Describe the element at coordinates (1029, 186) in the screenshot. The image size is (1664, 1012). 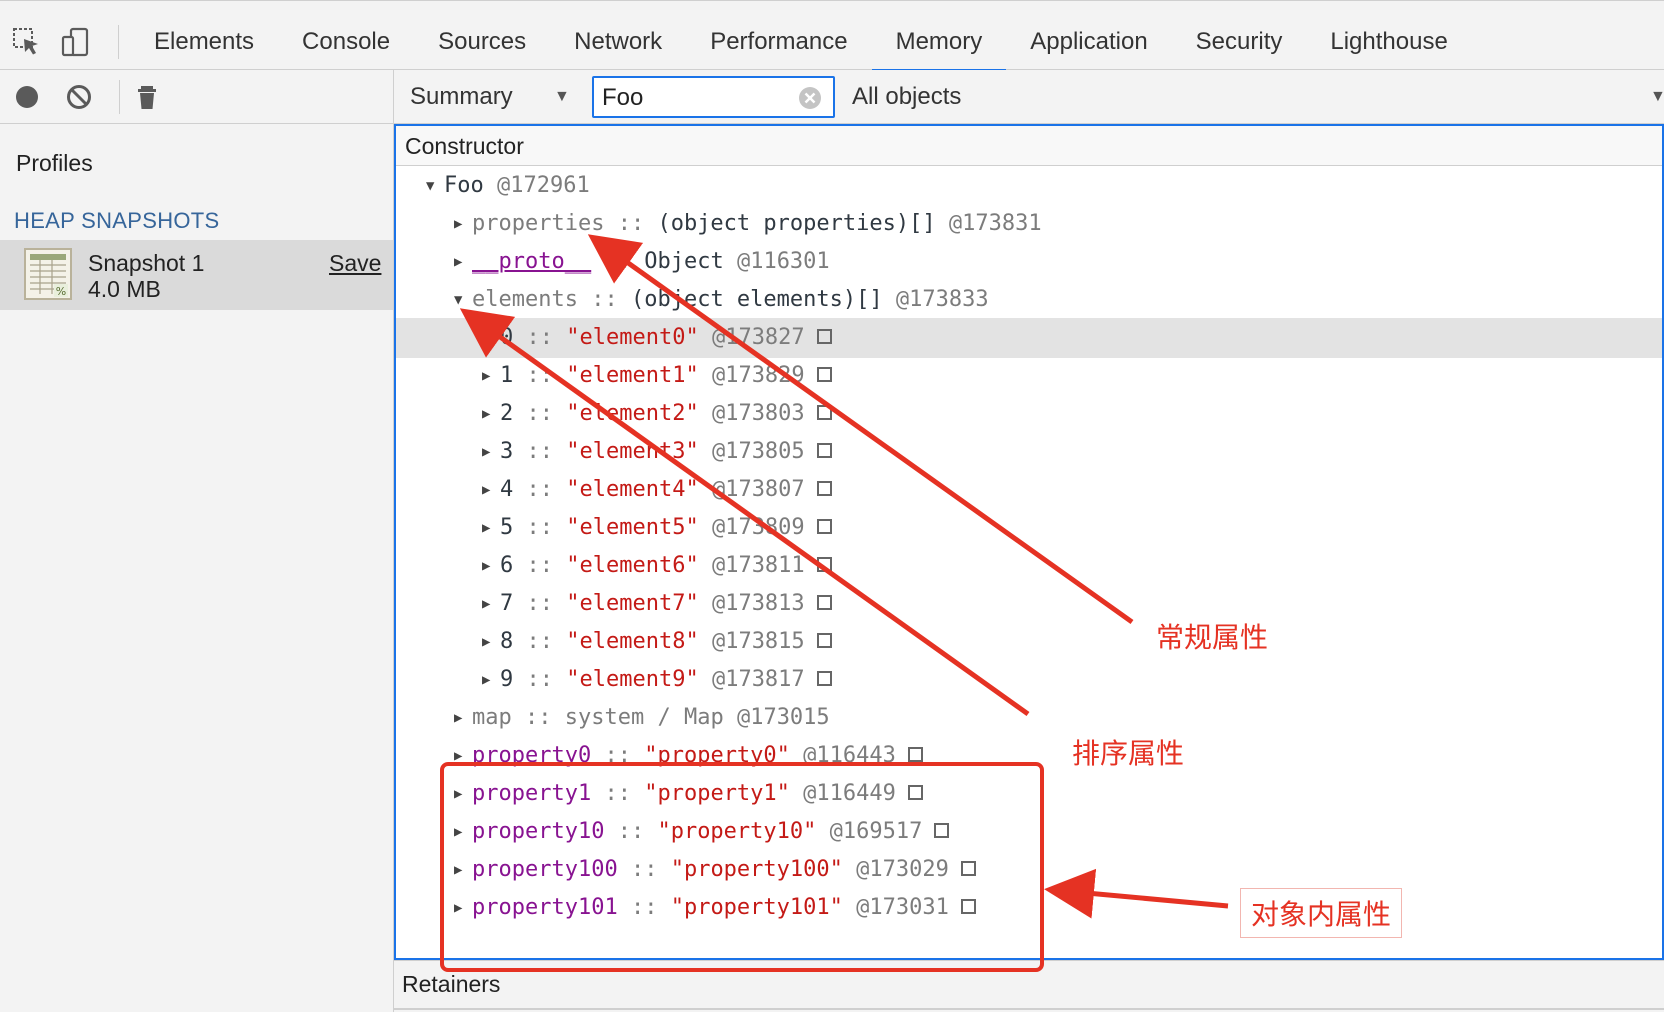
I see `tree-row-root: ▼ Foo @172961` at that location.